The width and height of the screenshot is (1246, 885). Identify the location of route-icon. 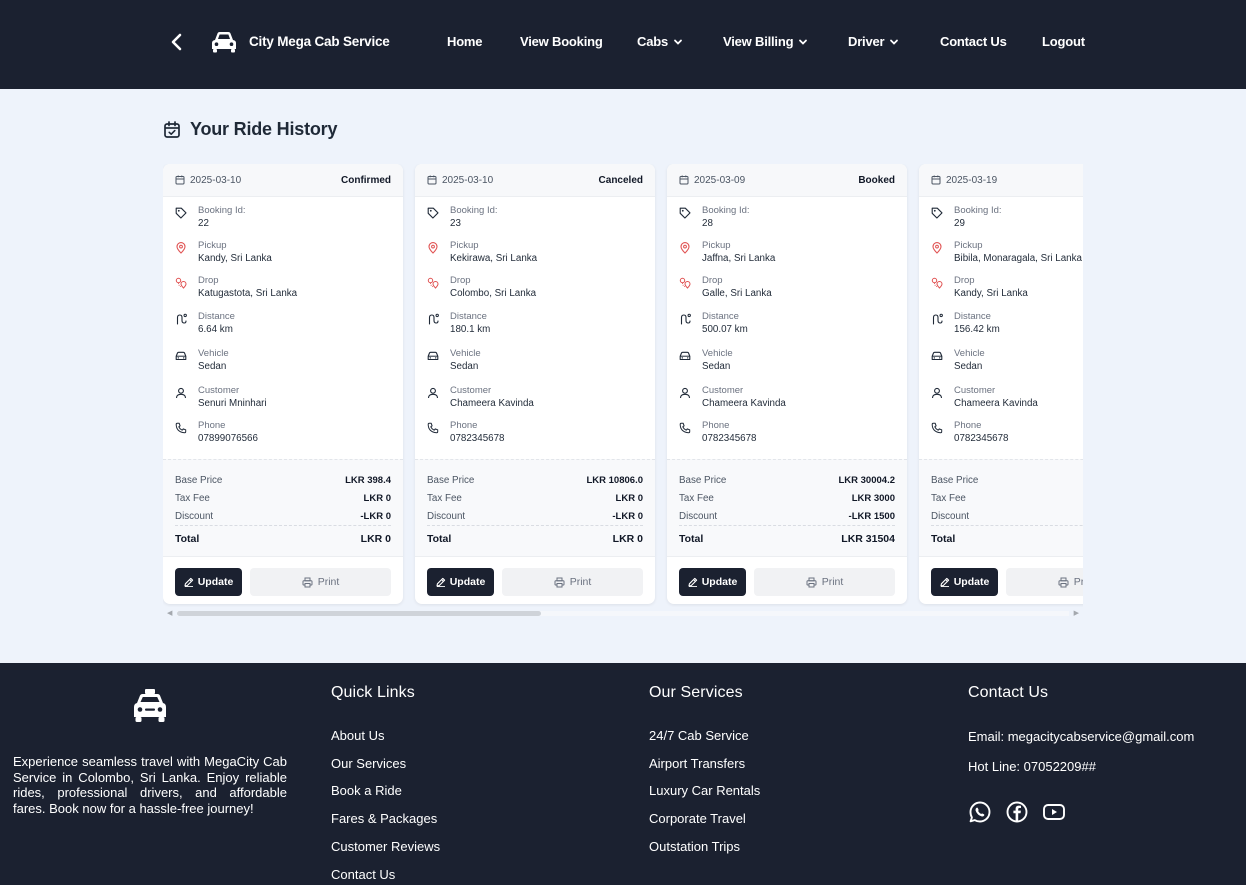
(181, 318).